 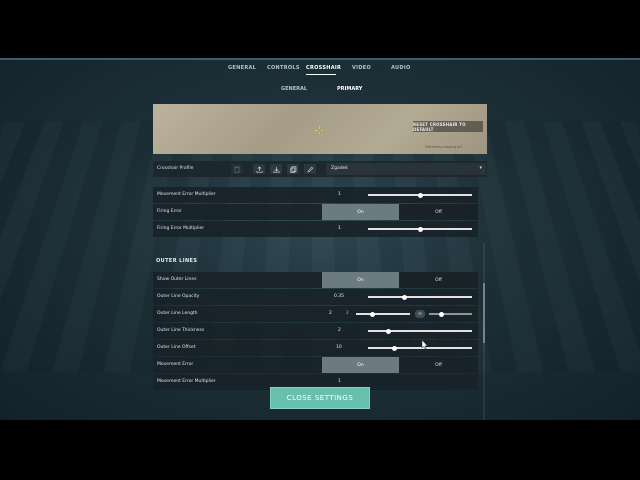 What do you see at coordinates (361, 68) in the screenshot?
I see `tab-video: VIDEO` at bounding box center [361, 68].